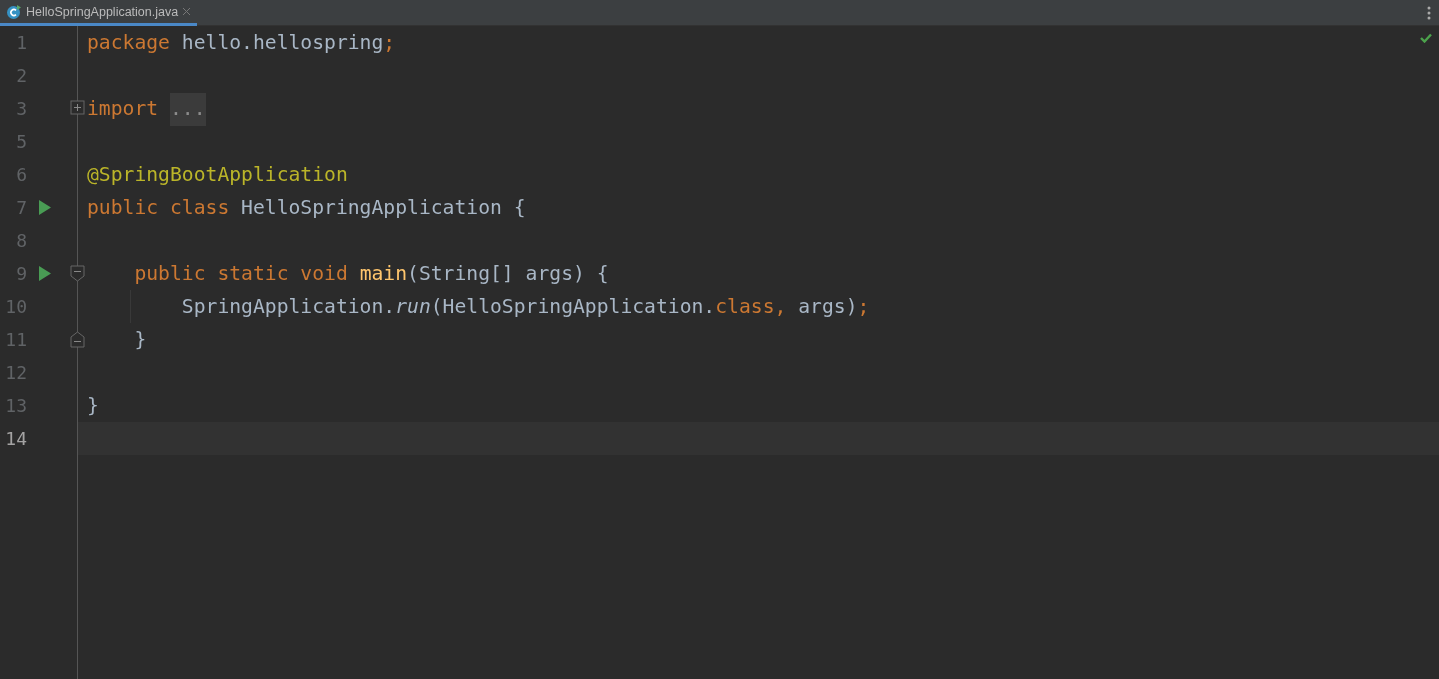 Image resolution: width=1439 pixels, height=679 pixels. Describe the element at coordinates (525, 307) in the screenshot. I see `code-line: SpringApplication.run(HelloSpringApplication.class, args);` at that location.